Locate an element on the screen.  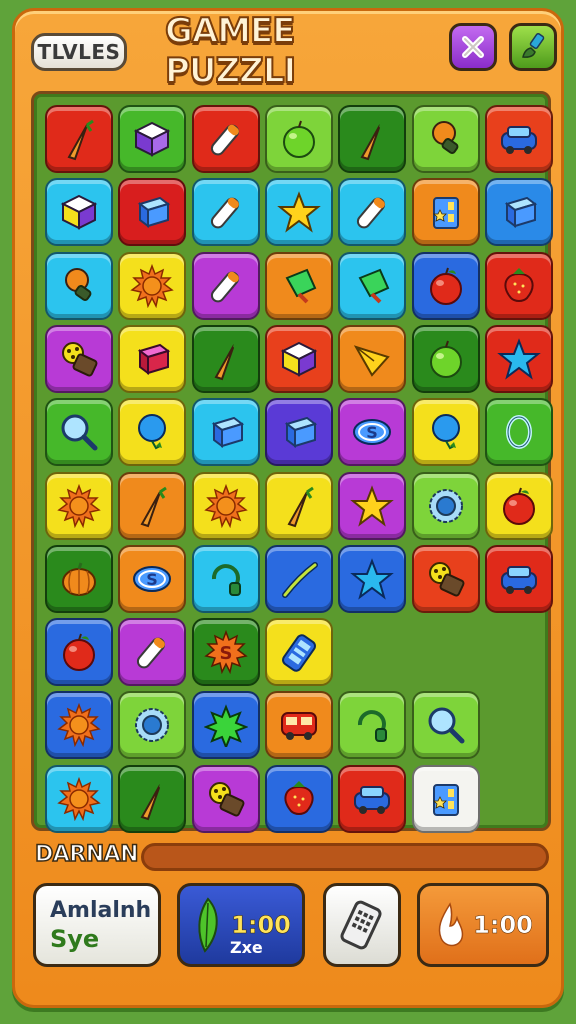
tile-sun-s: S is located at coordinates (225, 652).